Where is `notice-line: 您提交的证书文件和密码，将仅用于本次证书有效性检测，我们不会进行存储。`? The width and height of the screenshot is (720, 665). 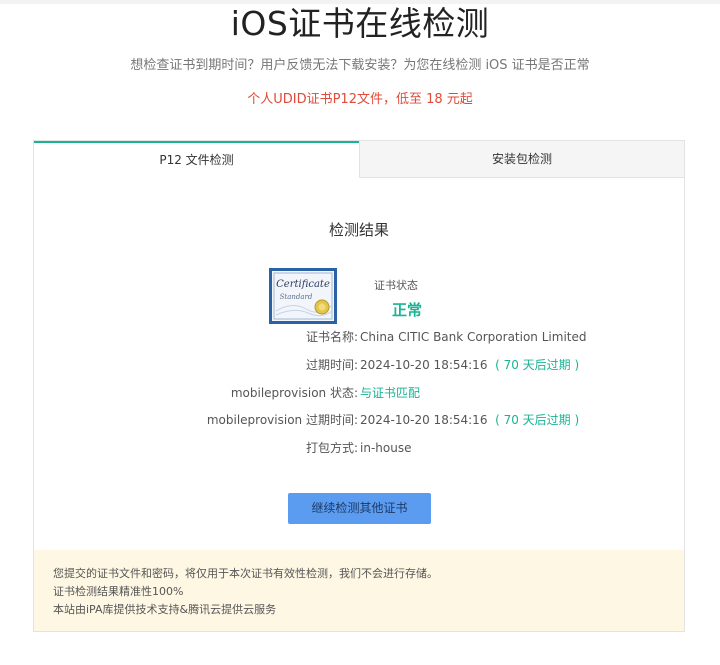
notice-line: 您提交的证书文件和密码，将仅用于本次证书有效性检测，我们不会进行存储。 is located at coordinates (245, 573).